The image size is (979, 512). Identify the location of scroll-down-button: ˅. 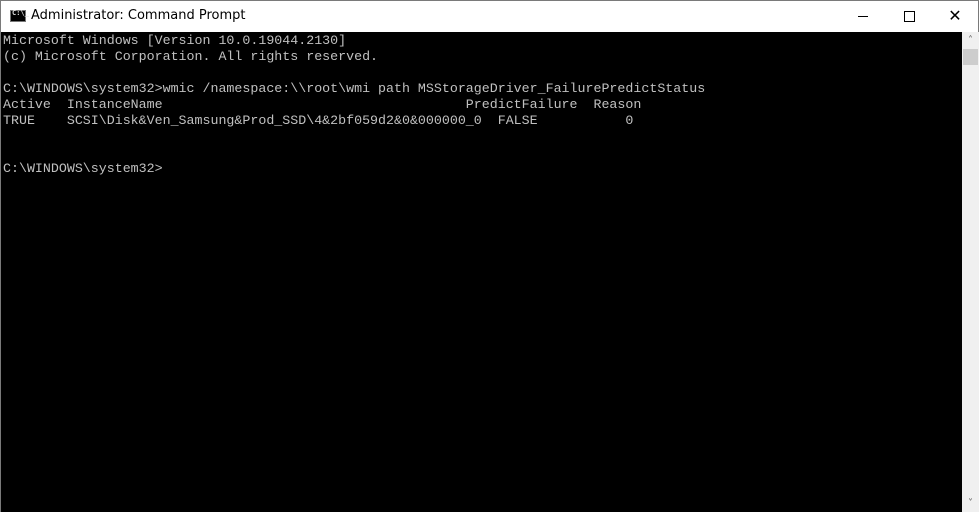
(970, 503).